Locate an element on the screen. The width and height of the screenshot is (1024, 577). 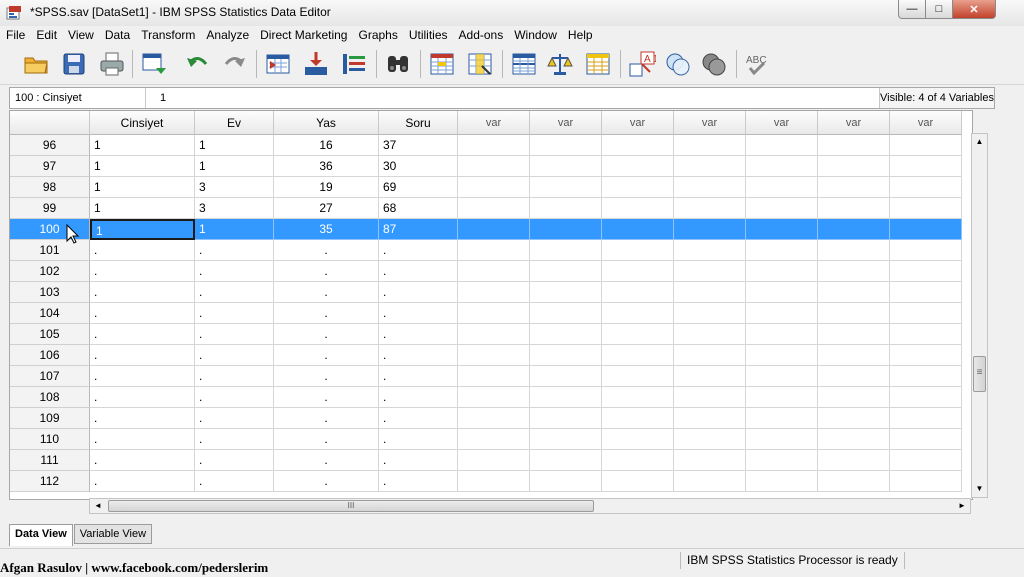
redo-icon is located at coordinates (234, 64).